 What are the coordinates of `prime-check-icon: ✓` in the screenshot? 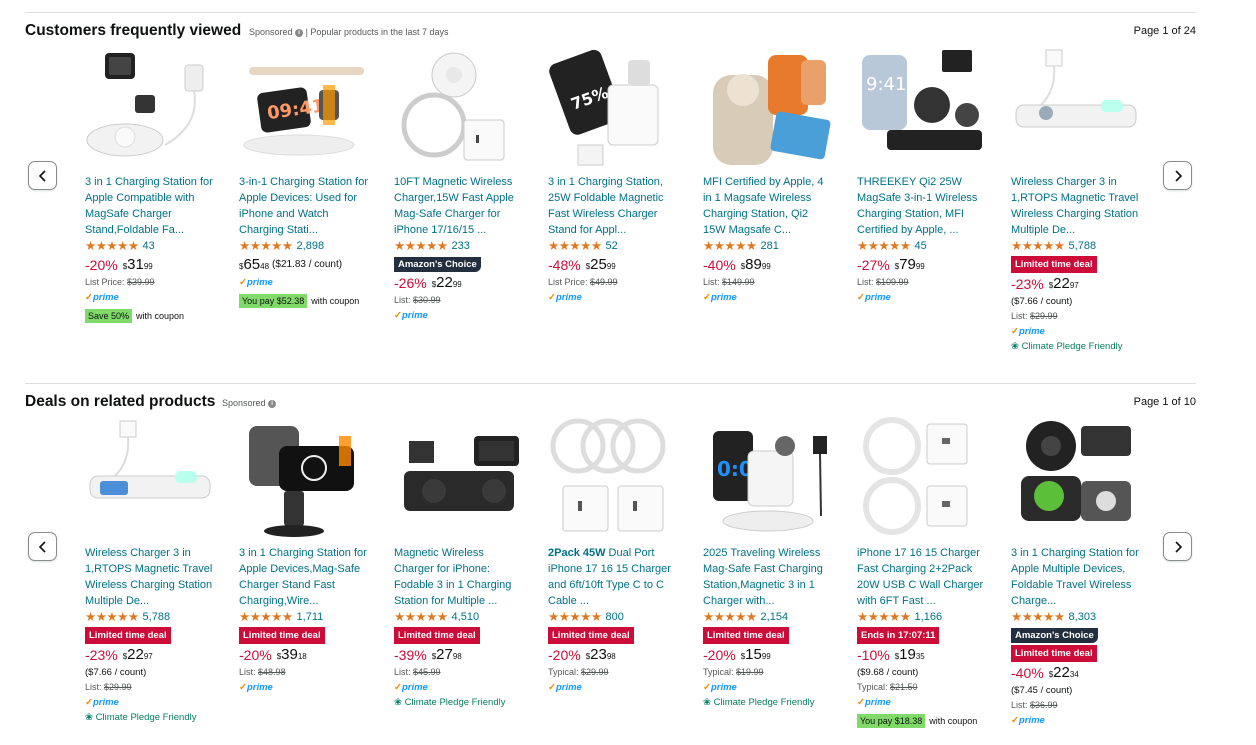 It's located at (1015, 720).